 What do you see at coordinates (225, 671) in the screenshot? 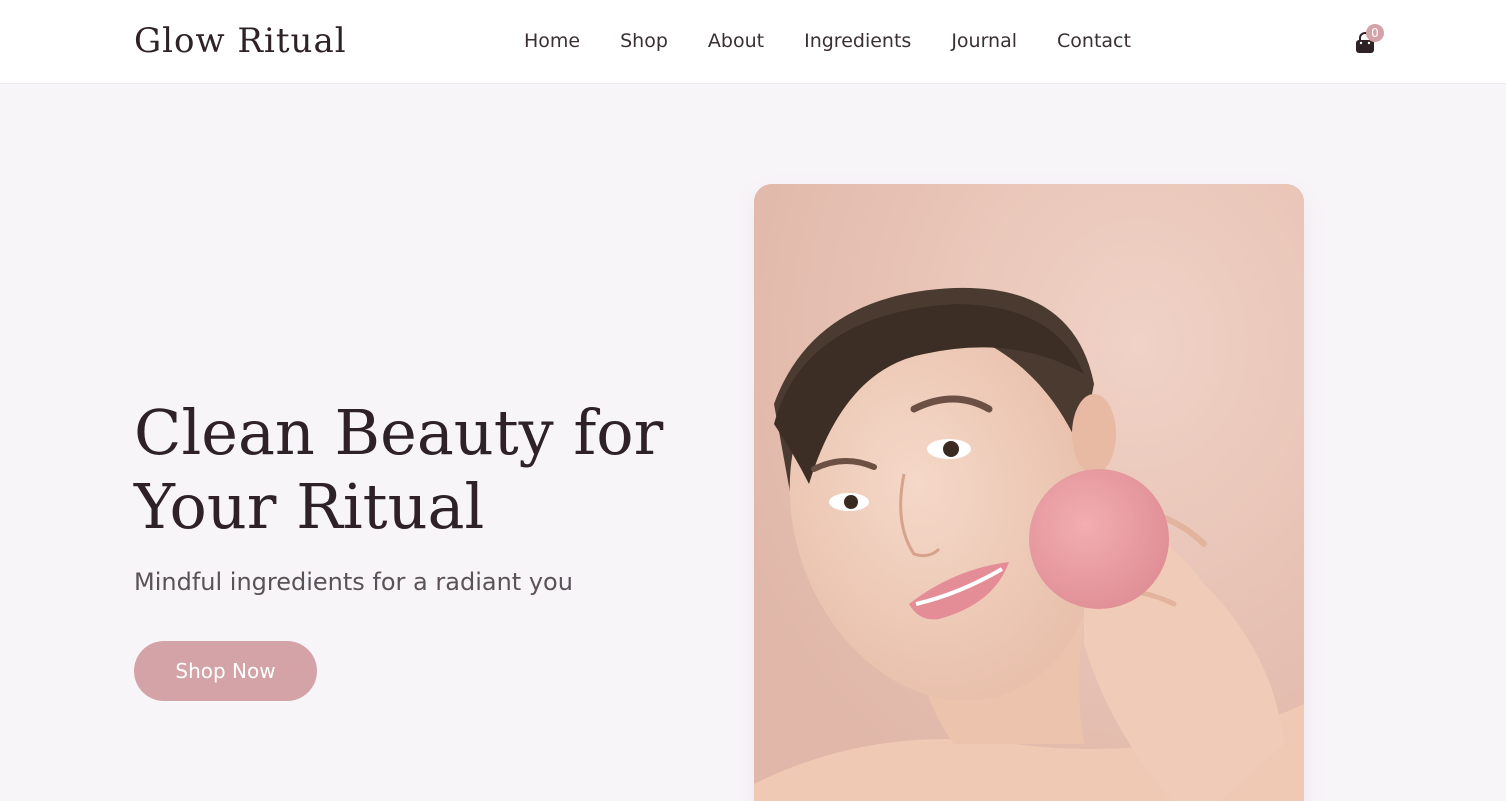
I see `shop-now-button: Shop Now` at bounding box center [225, 671].